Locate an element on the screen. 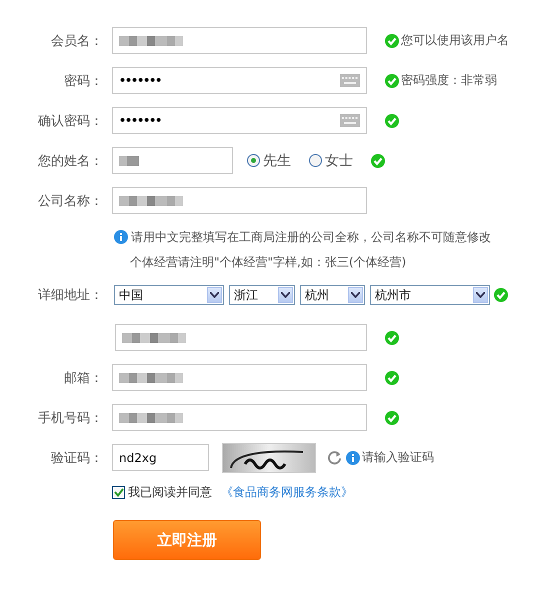 The height and width of the screenshot is (603, 544). field-label: 详细地址： is located at coordinates (70, 295).